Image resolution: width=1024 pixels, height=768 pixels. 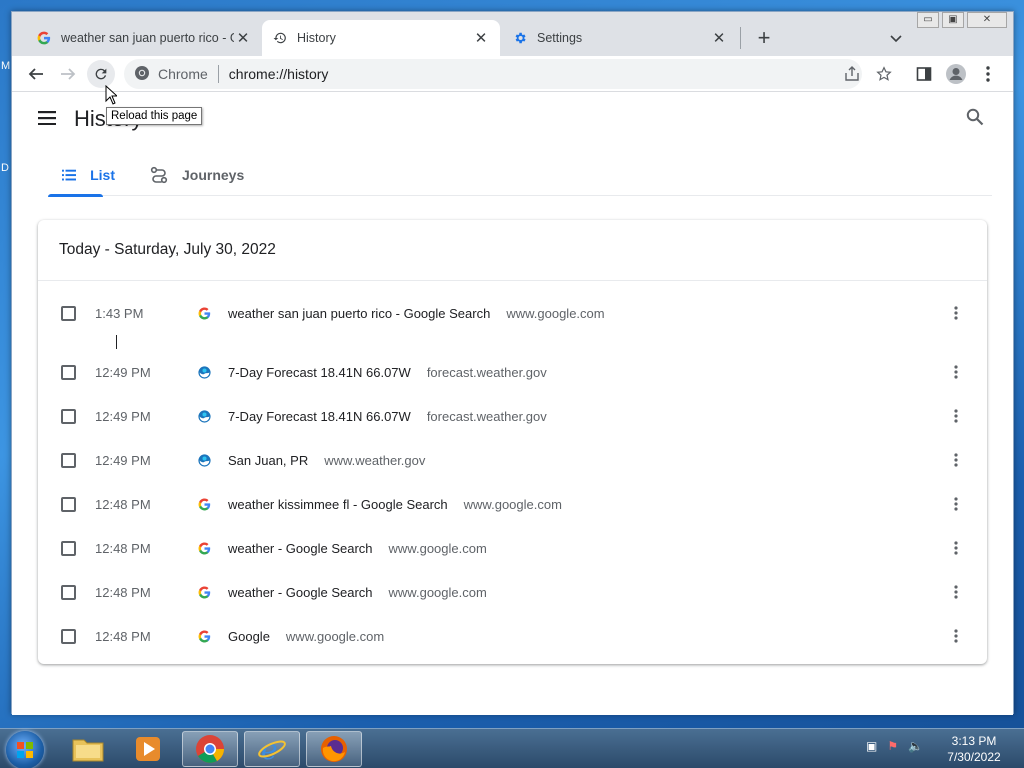 What do you see at coordinates (884, 74) in the screenshot?
I see `bookmark-star-icon` at bounding box center [884, 74].